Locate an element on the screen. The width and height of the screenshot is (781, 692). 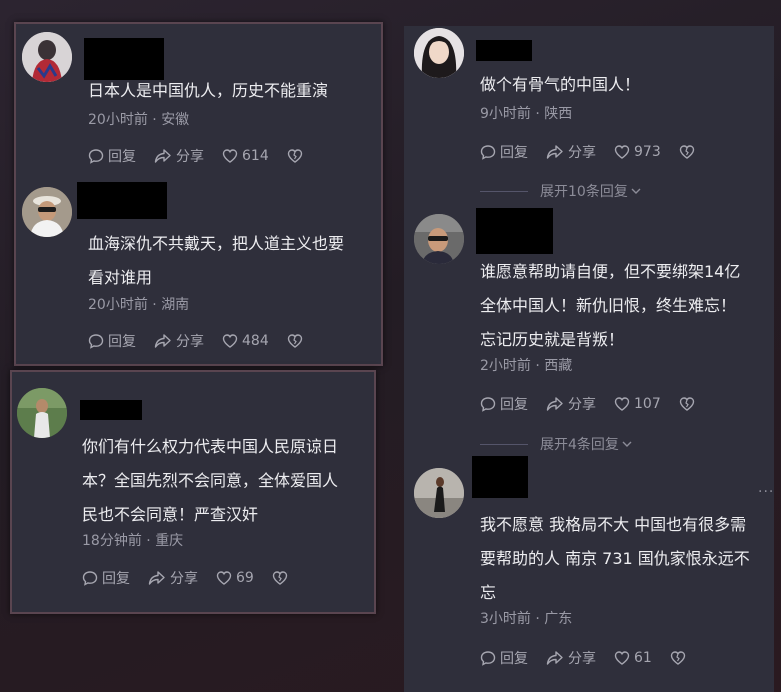
chevron-down-icon is located at coordinates (627, 444).